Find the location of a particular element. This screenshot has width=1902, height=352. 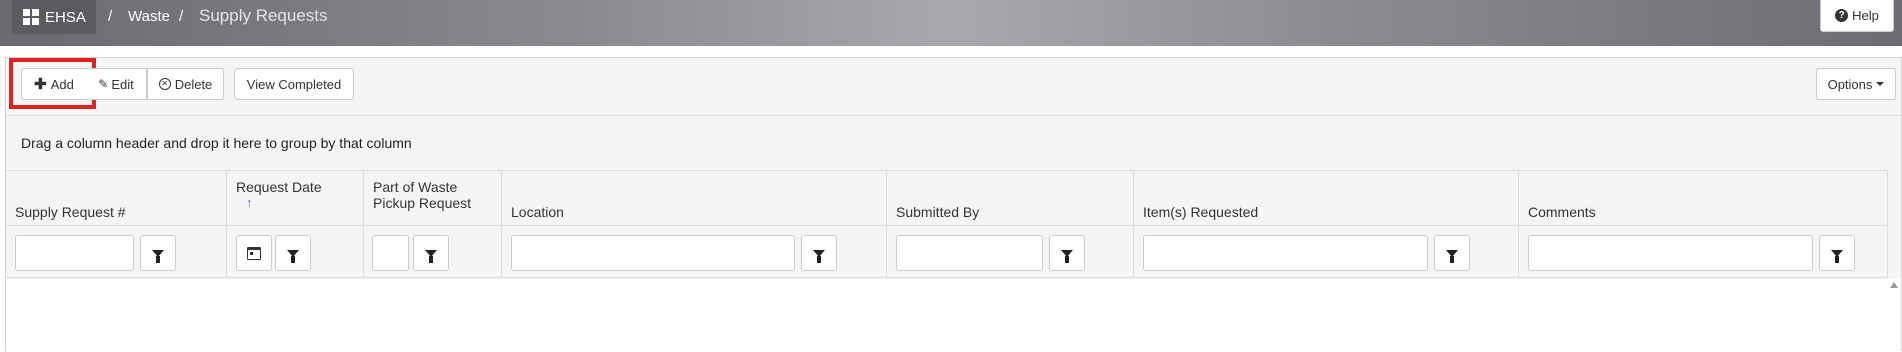

brand-home-link: EHSA is located at coordinates (54, 17).